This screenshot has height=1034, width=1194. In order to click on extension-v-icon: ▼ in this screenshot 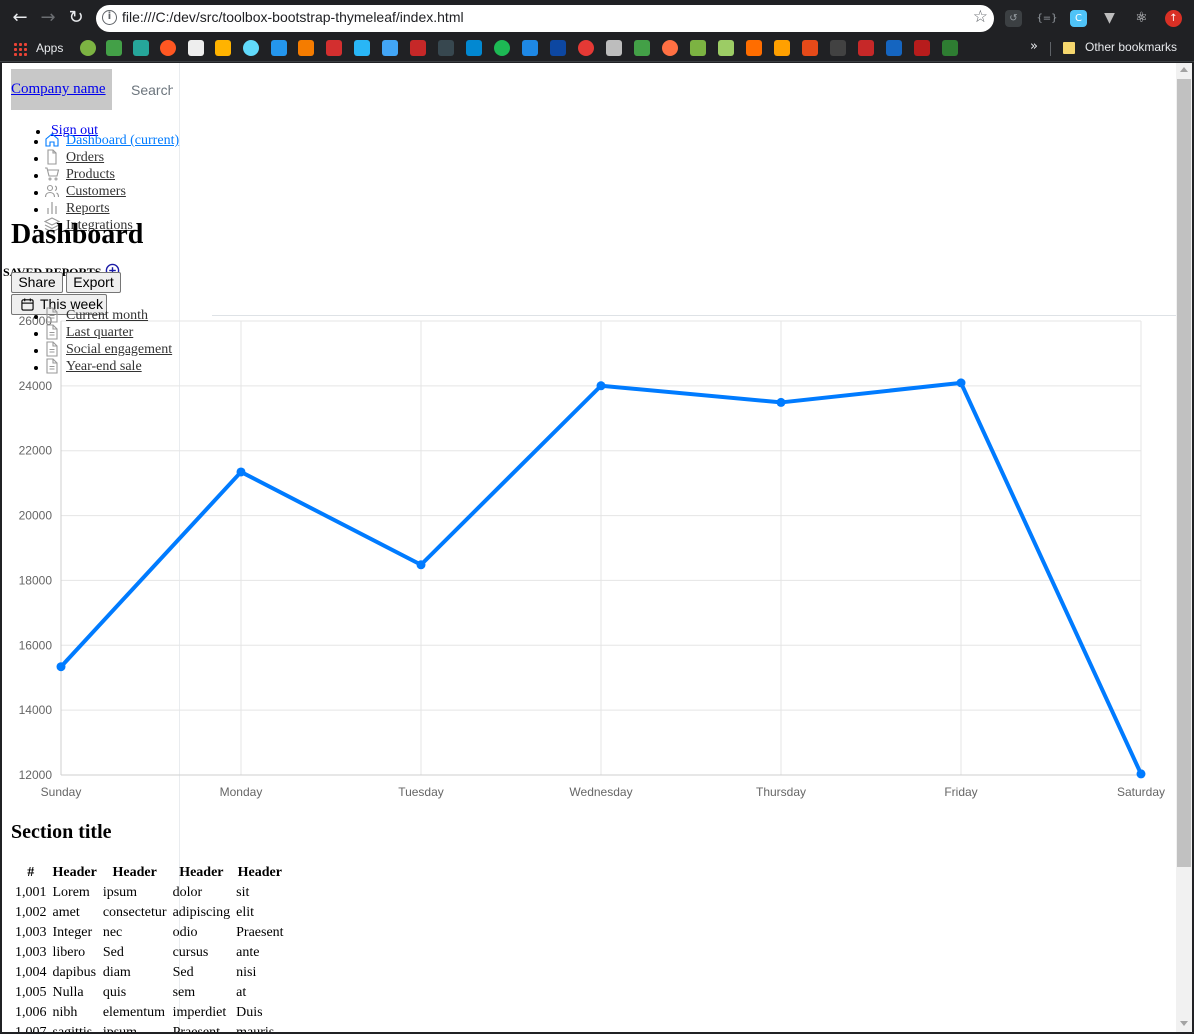, I will do `click(1109, 18)`.